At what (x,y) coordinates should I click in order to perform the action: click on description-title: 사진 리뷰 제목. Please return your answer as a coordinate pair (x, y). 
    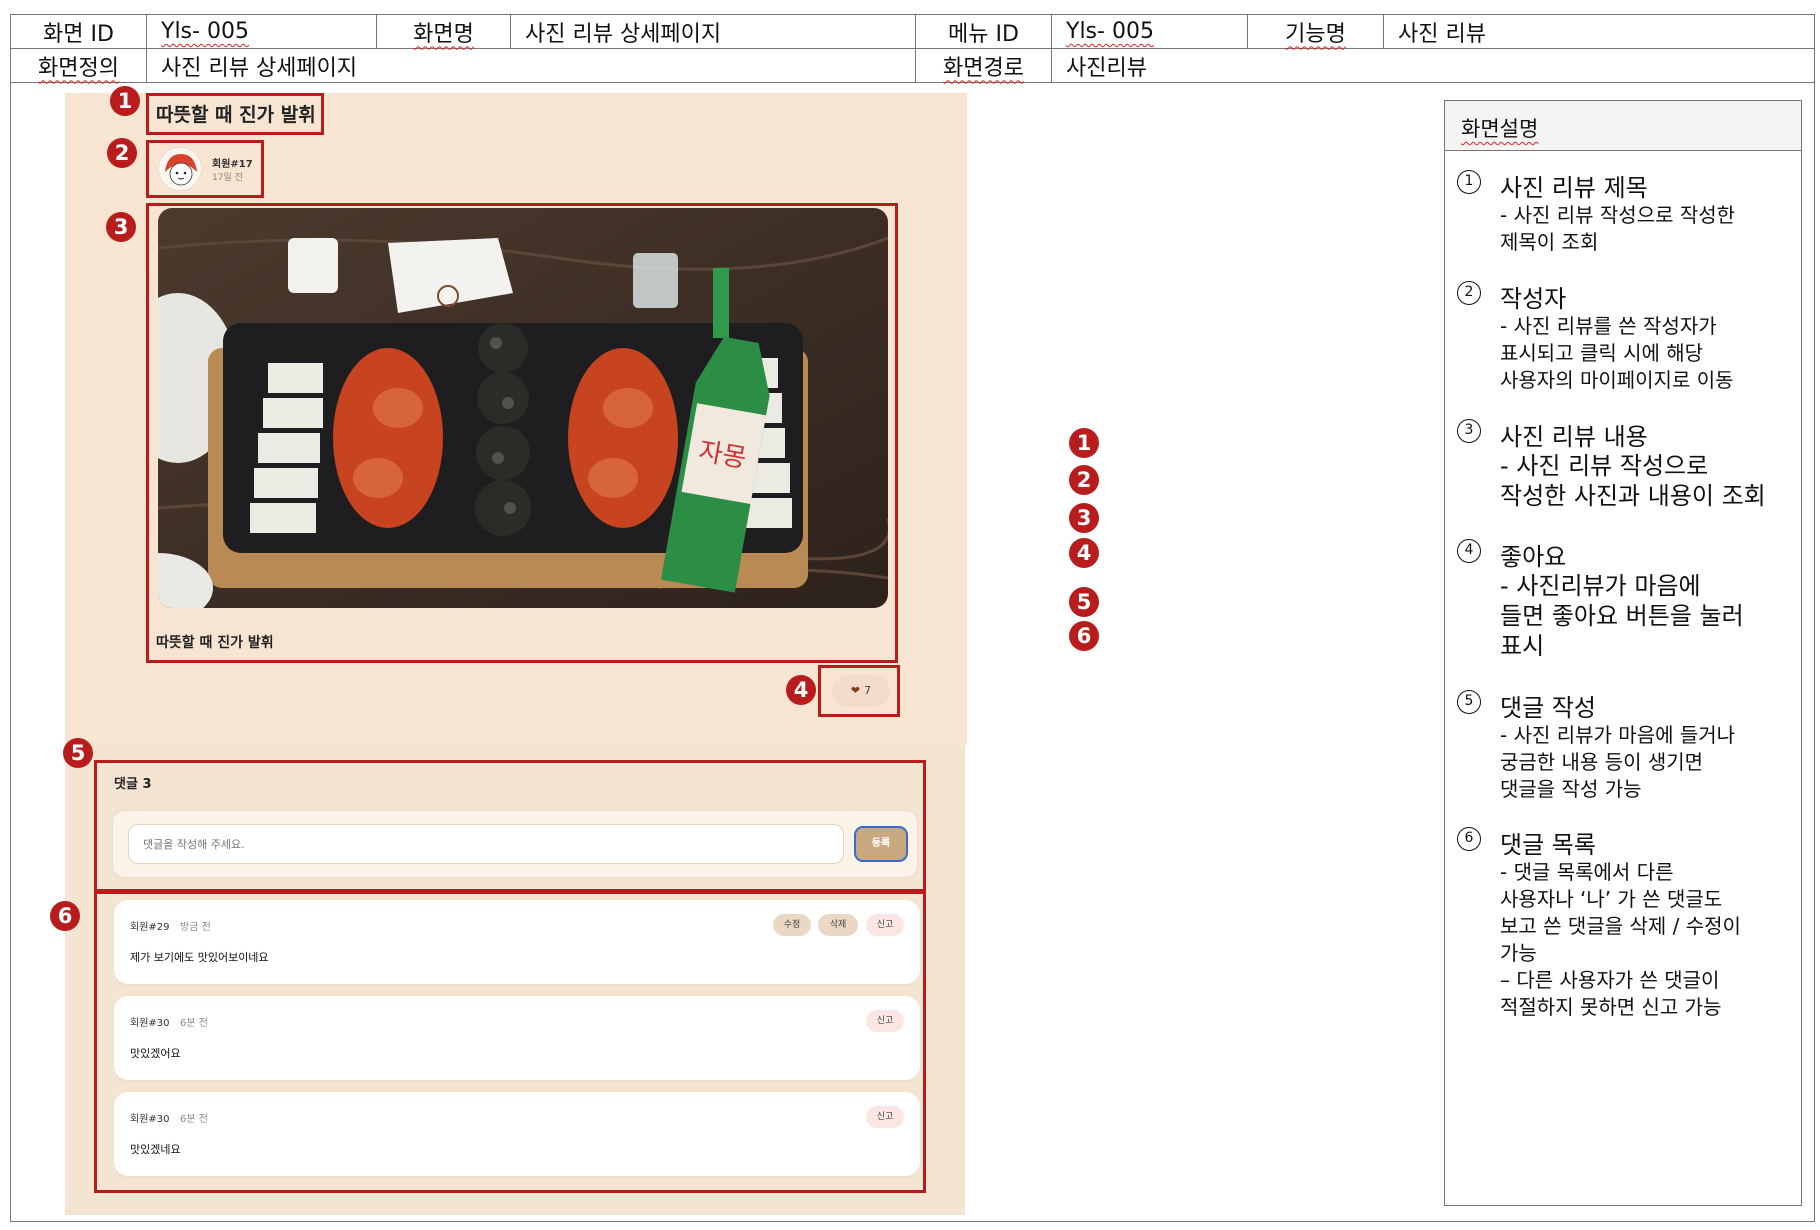
    Looking at the image, I should click on (1574, 188).